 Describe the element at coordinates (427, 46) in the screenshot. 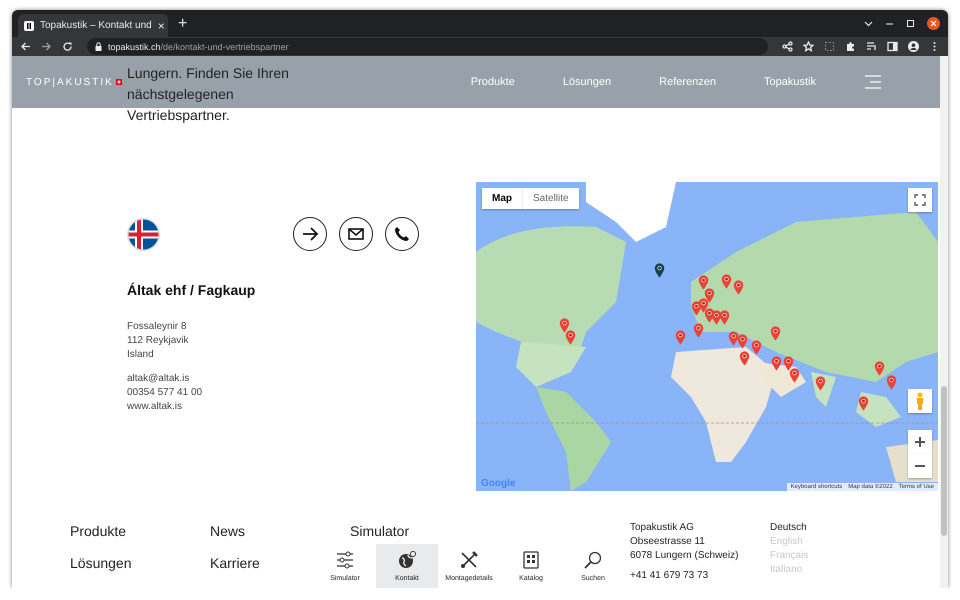

I see `address-bar: topakustik.ch/de/kontakt-und-vertriebspartner` at that location.